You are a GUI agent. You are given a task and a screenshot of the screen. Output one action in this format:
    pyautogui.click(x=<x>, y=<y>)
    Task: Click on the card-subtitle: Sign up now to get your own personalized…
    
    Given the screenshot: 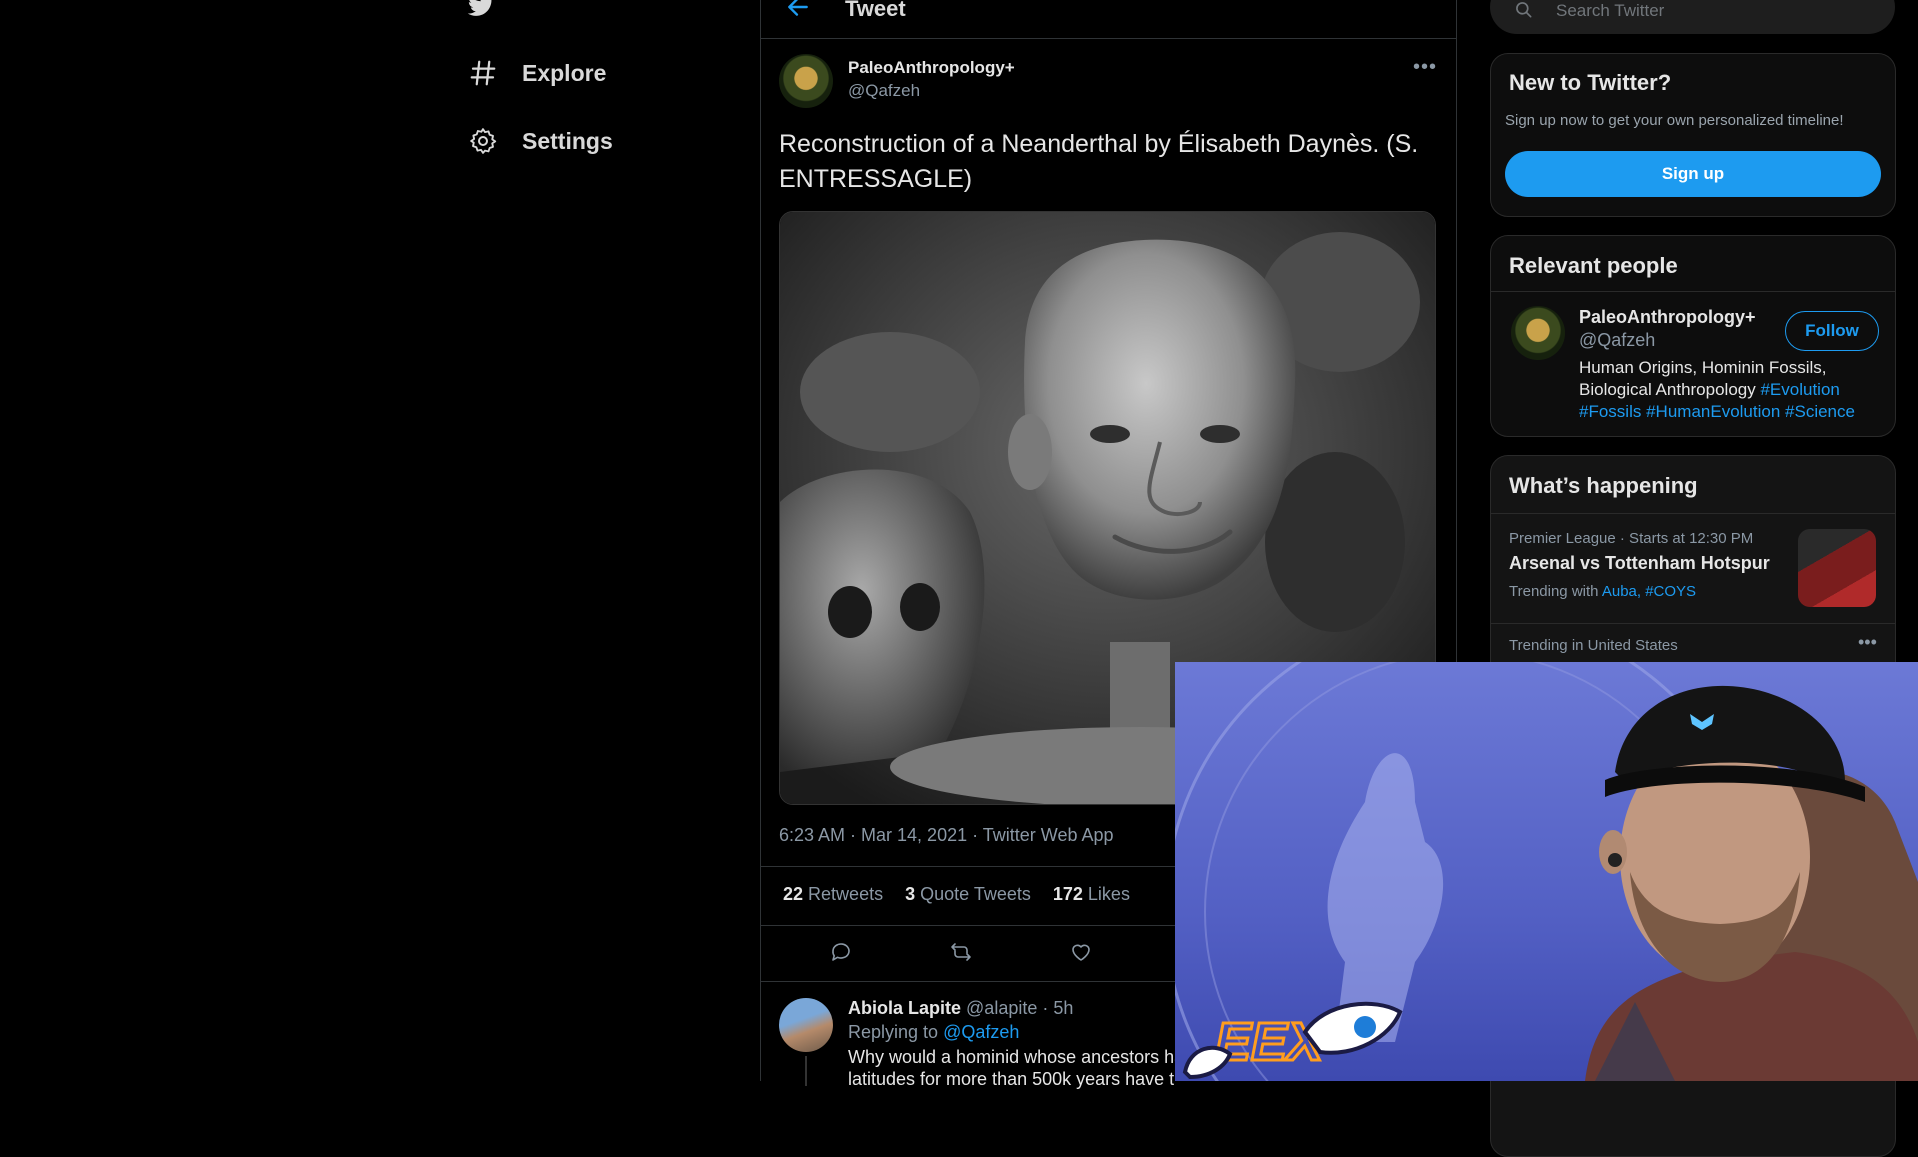 What is the action you would take?
    pyautogui.click(x=1674, y=120)
    